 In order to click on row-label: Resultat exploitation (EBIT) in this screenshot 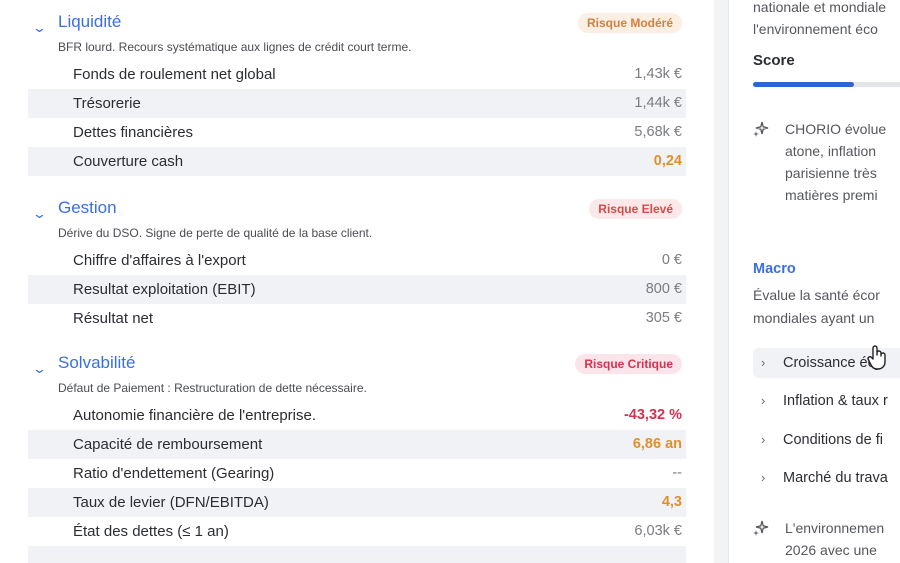, I will do `click(164, 289)`.